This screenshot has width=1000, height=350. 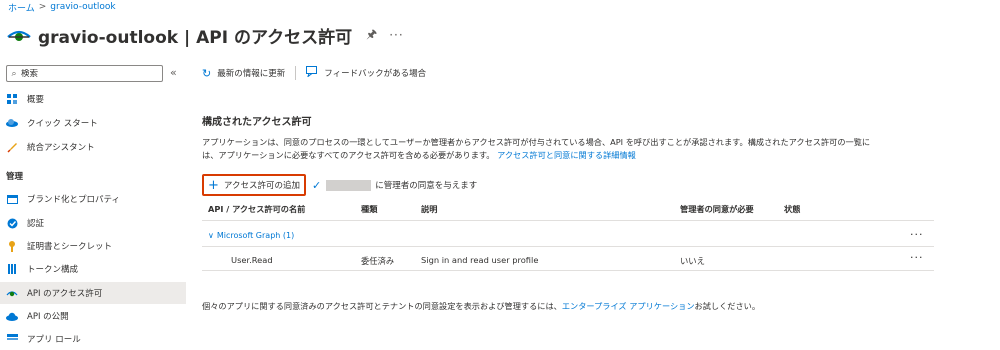 What do you see at coordinates (256, 209) in the screenshot?
I see `column-header-name: API / アクセス許可の名前` at bounding box center [256, 209].